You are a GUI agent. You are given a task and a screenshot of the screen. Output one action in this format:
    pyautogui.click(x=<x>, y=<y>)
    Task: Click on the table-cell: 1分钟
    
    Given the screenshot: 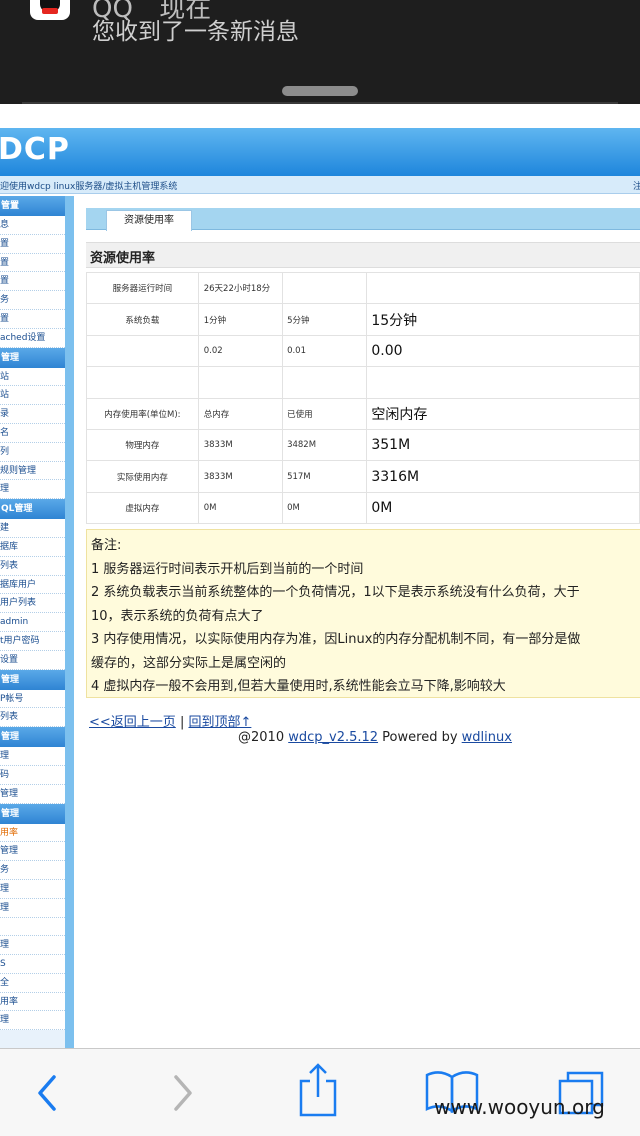 What is the action you would take?
    pyautogui.click(x=240, y=319)
    